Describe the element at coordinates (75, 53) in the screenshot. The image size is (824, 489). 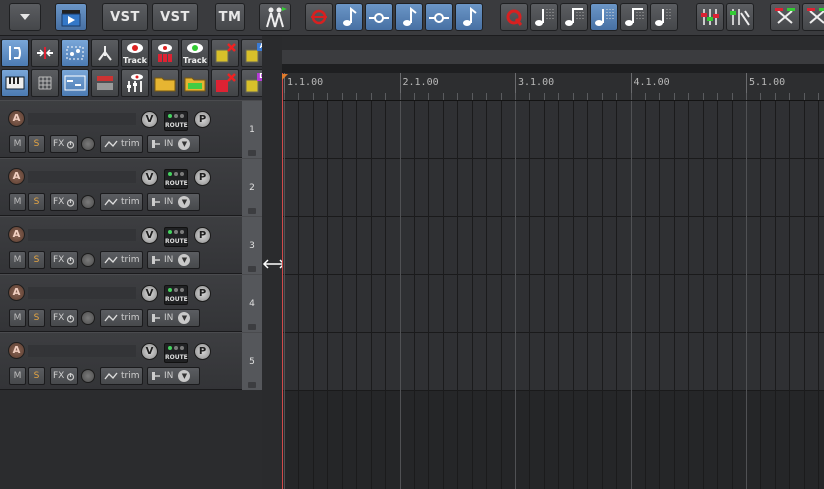
I see `grouping-button` at that location.